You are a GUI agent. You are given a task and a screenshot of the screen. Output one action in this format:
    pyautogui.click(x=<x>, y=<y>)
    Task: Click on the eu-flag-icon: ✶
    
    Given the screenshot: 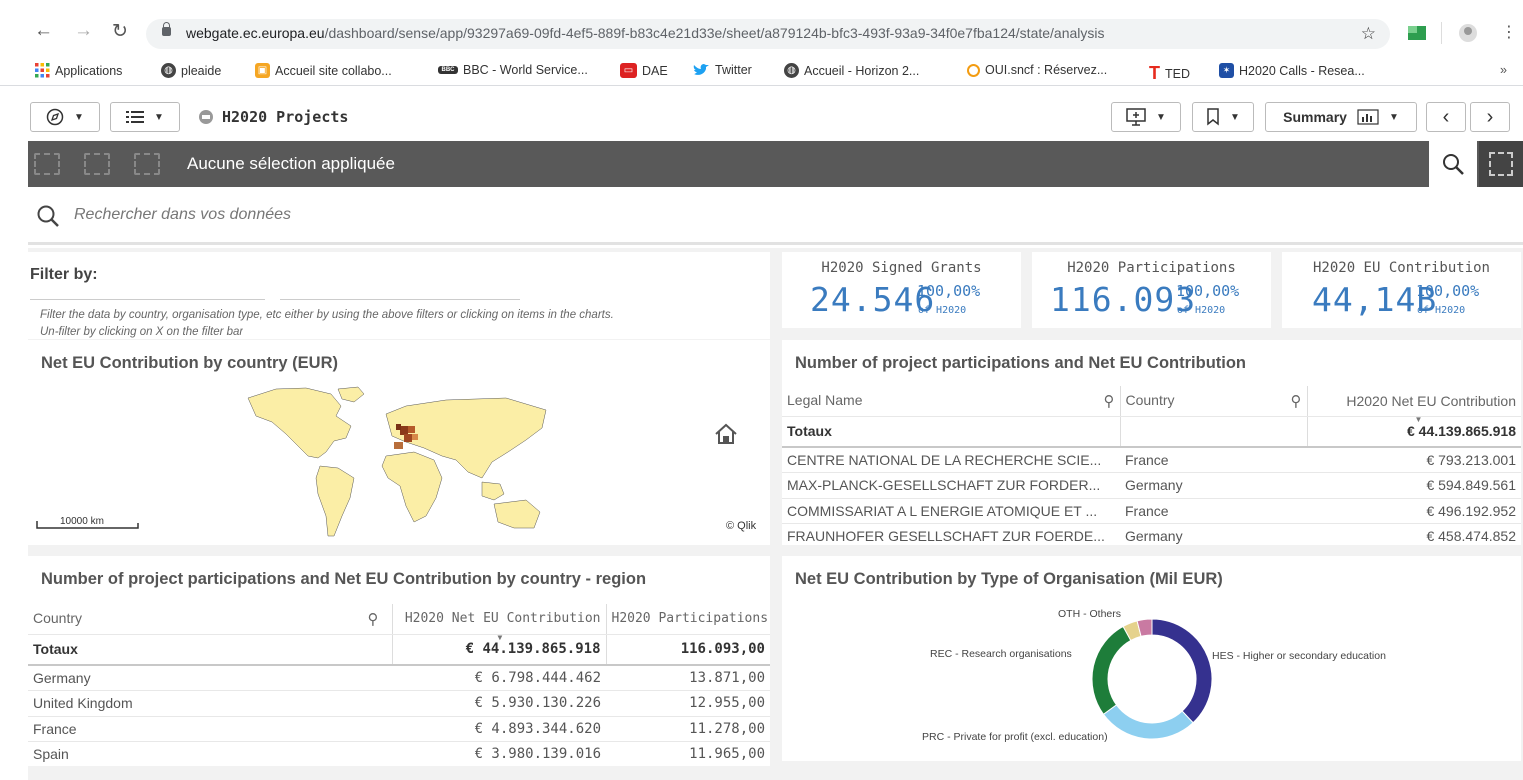 What is the action you would take?
    pyautogui.click(x=1226, y=70)
    